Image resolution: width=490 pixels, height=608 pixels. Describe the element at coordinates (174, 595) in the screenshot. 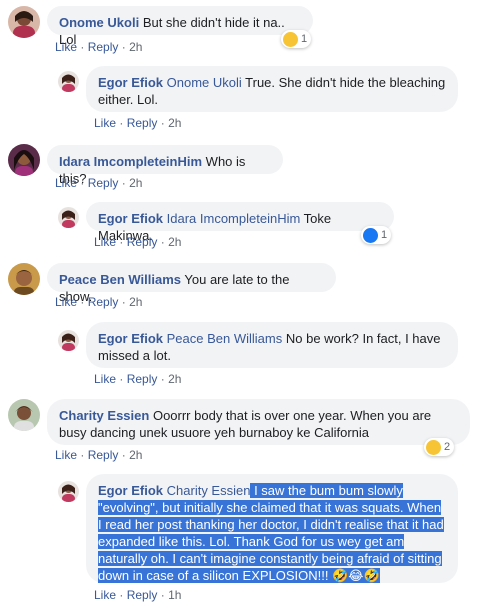

I see `timestamp: 1h` at that location.